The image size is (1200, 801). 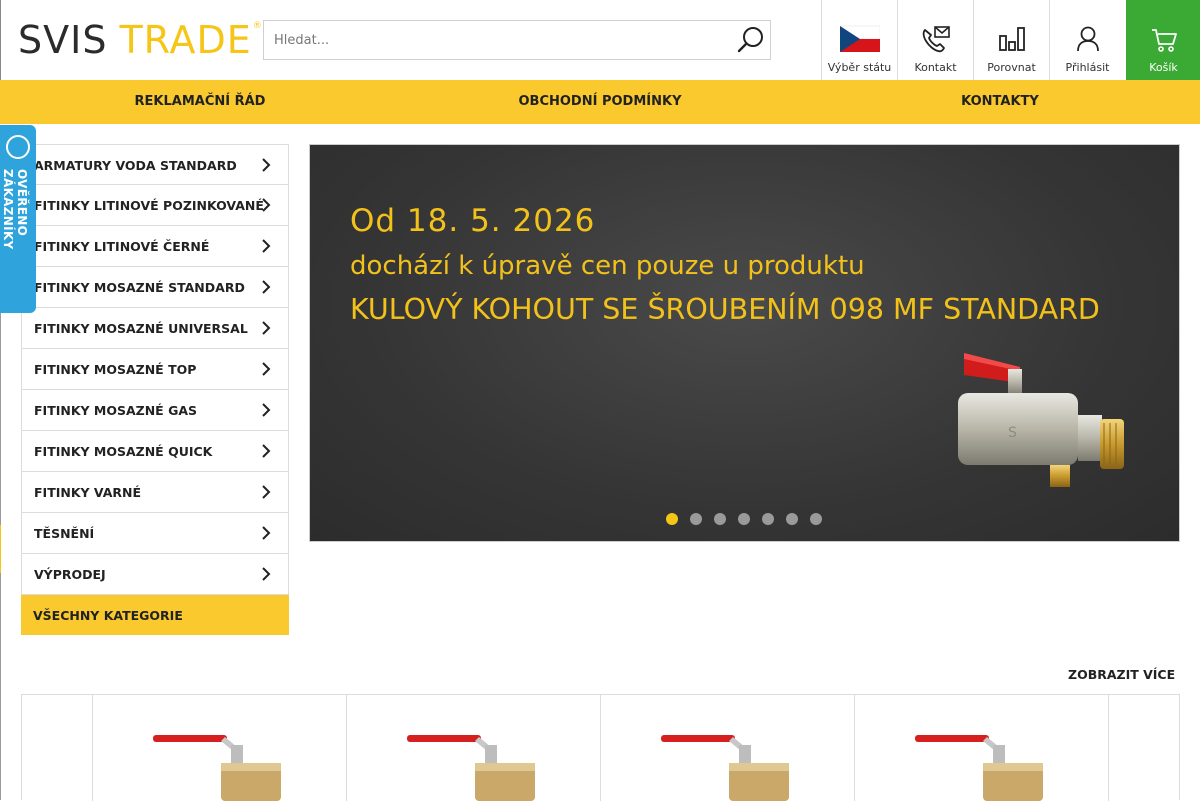 What do you see at coordinates (122, 246) in the screenshot?
I see `category-label: FITINKY LITINOVÉ ČERNÉ` at bounding box center [122, 246].